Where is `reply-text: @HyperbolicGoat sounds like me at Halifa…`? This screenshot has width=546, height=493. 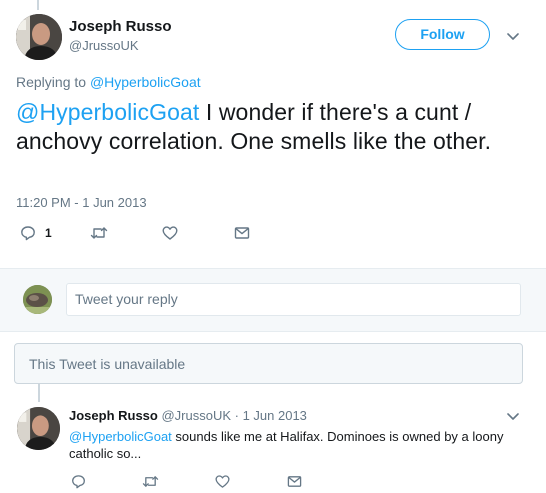
reply-text: @HyperbolicGoat sounds like me at Halifa… is located at coordinates (294, 445).